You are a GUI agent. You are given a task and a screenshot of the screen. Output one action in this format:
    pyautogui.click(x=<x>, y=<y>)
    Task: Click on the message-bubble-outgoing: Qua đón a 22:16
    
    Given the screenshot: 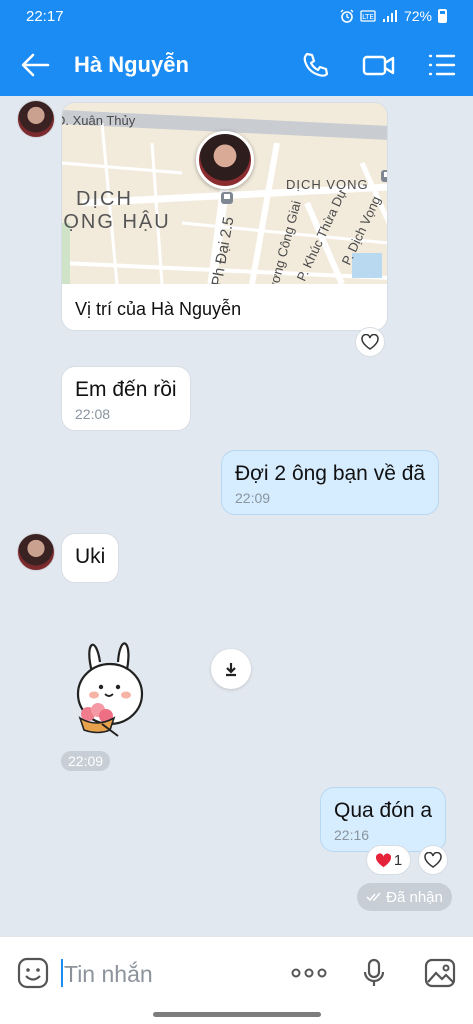 What is the action you would take?
    pyautogui.click(x=383, y=819)
    